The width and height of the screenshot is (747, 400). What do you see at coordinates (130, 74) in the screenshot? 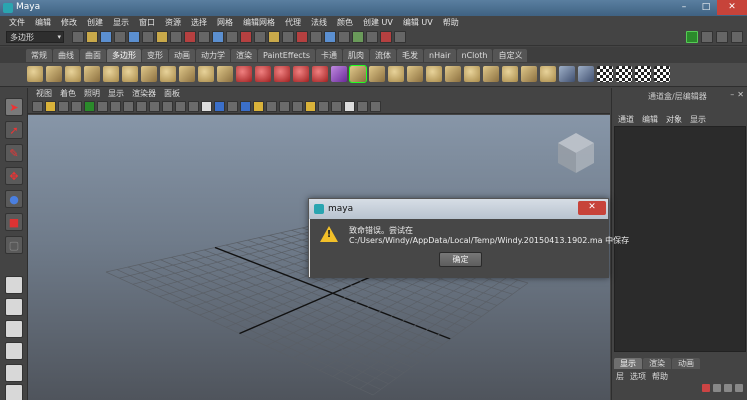
I see `poly-torus-icon` at bounding box center [130, 74].